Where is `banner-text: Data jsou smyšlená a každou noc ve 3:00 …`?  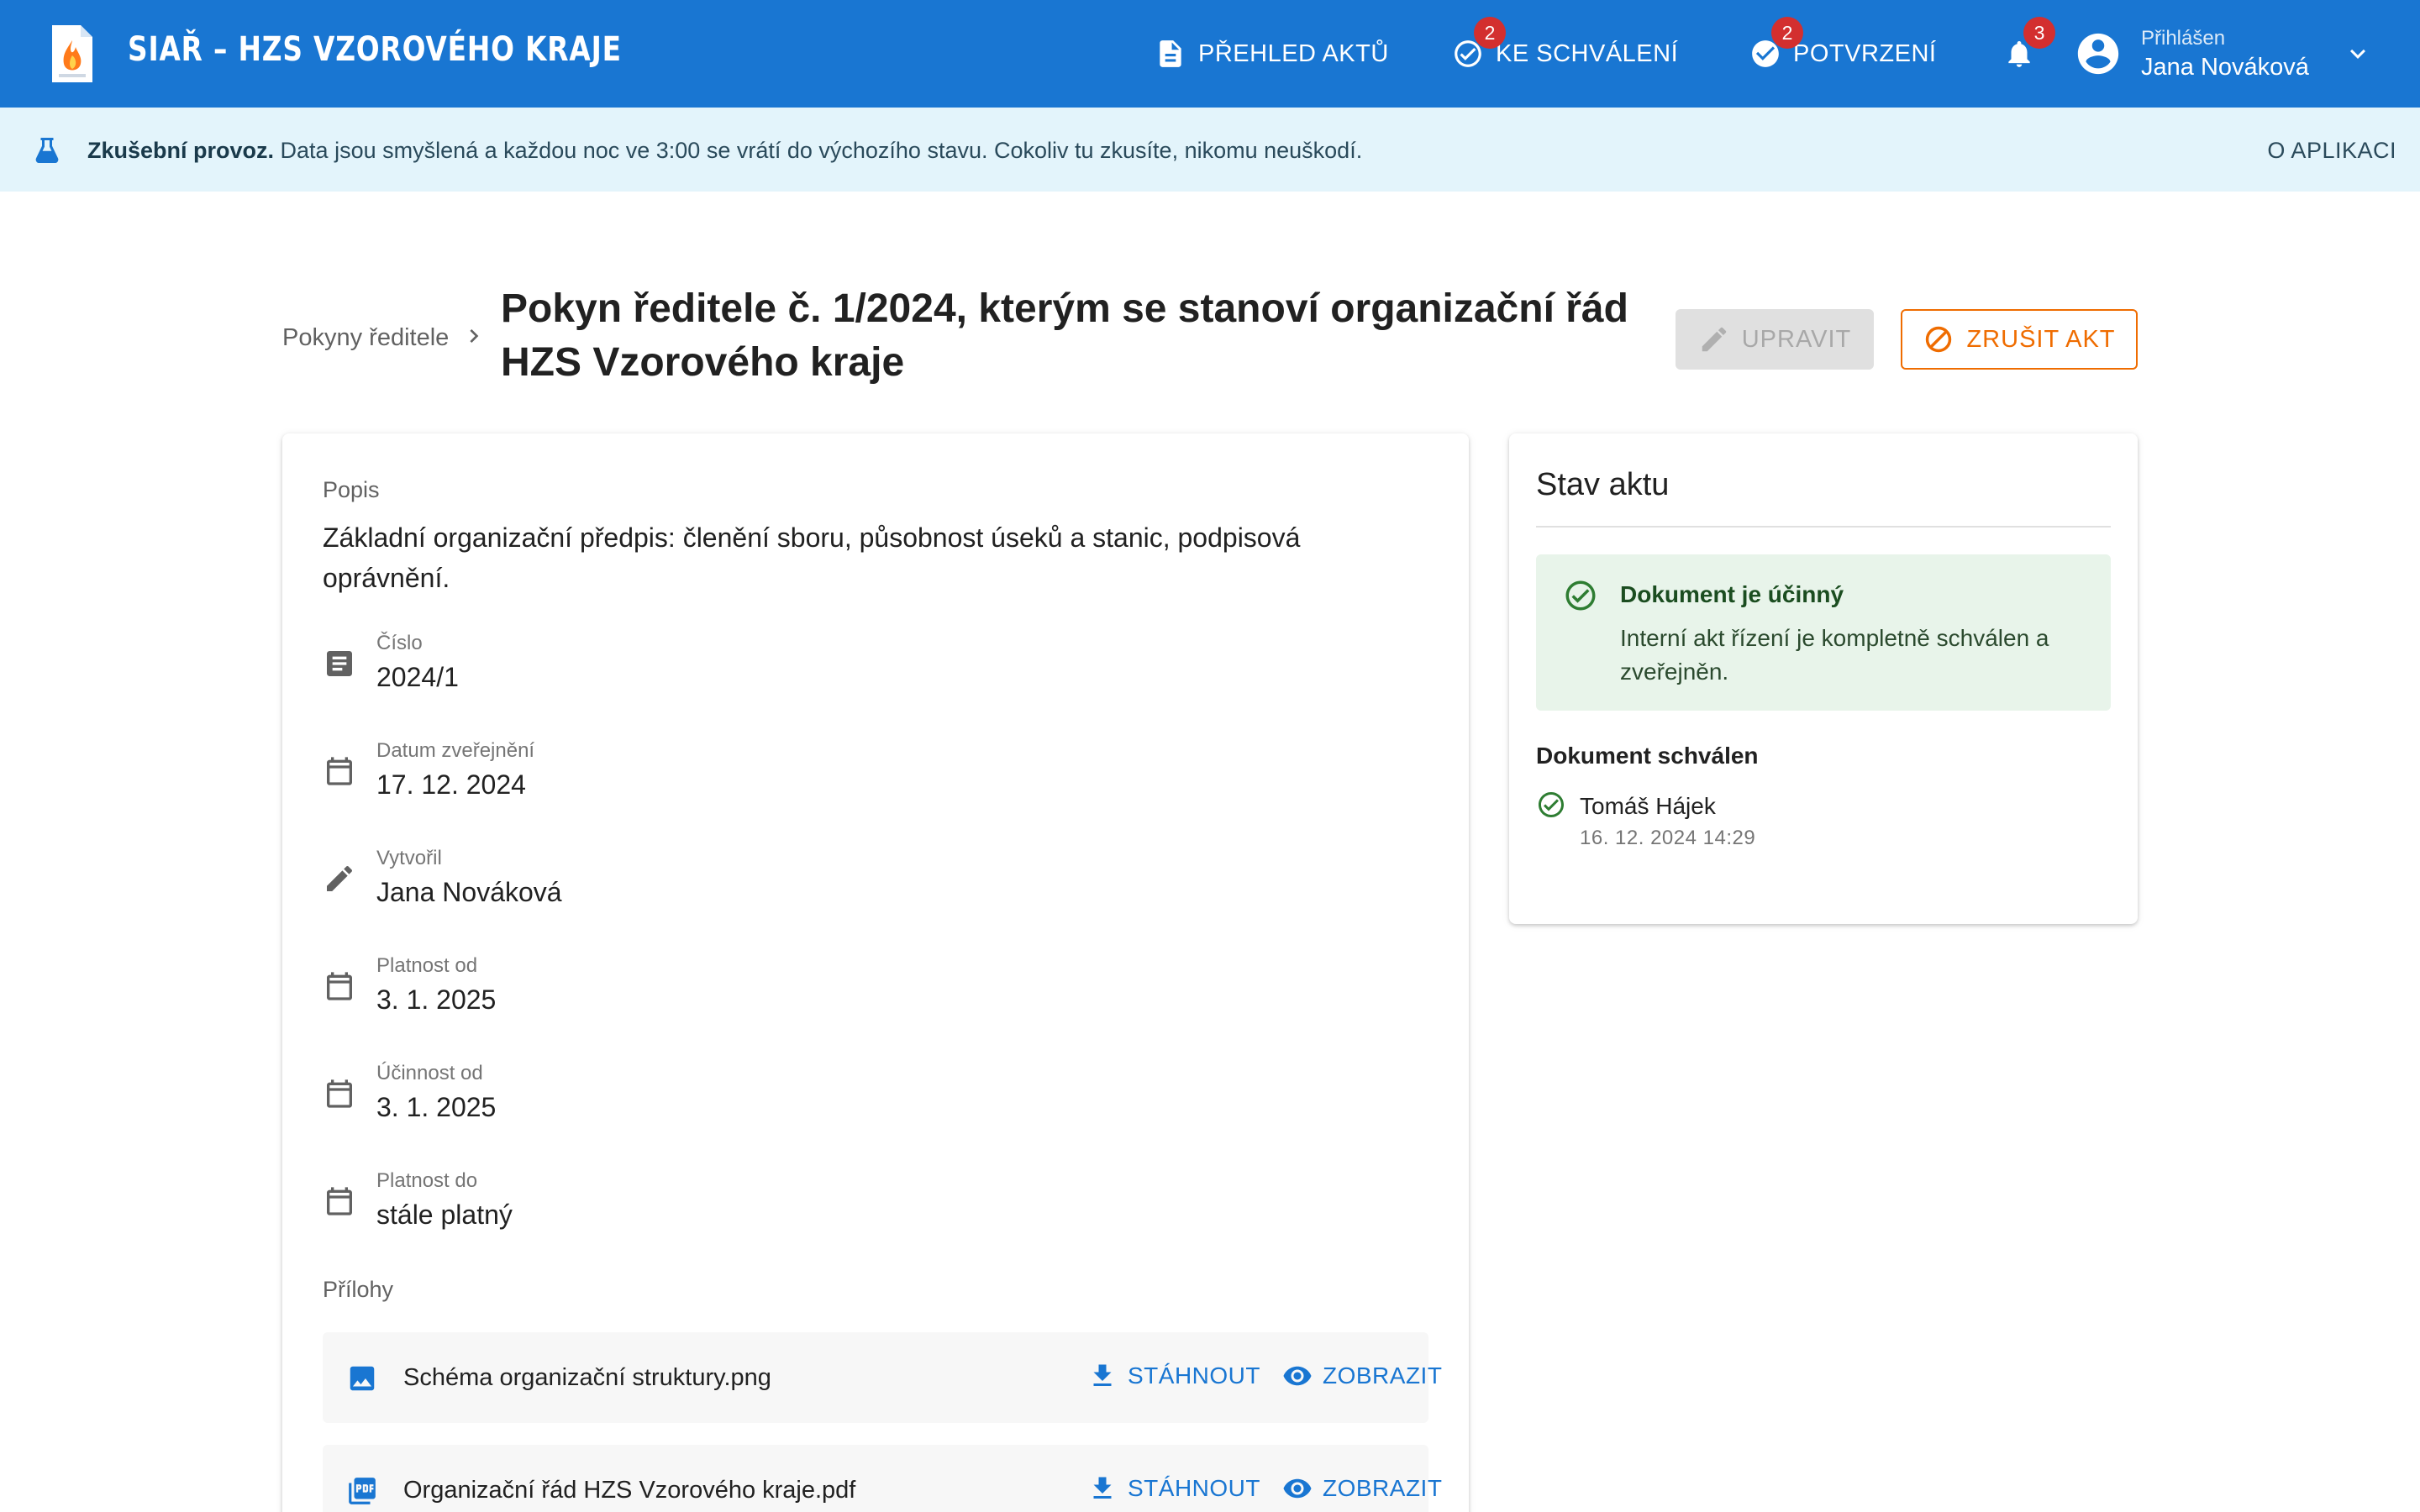
banner-text: Data jsou smyšlená a každou noc ve 3:00 … is located at coordinates (818, 150).